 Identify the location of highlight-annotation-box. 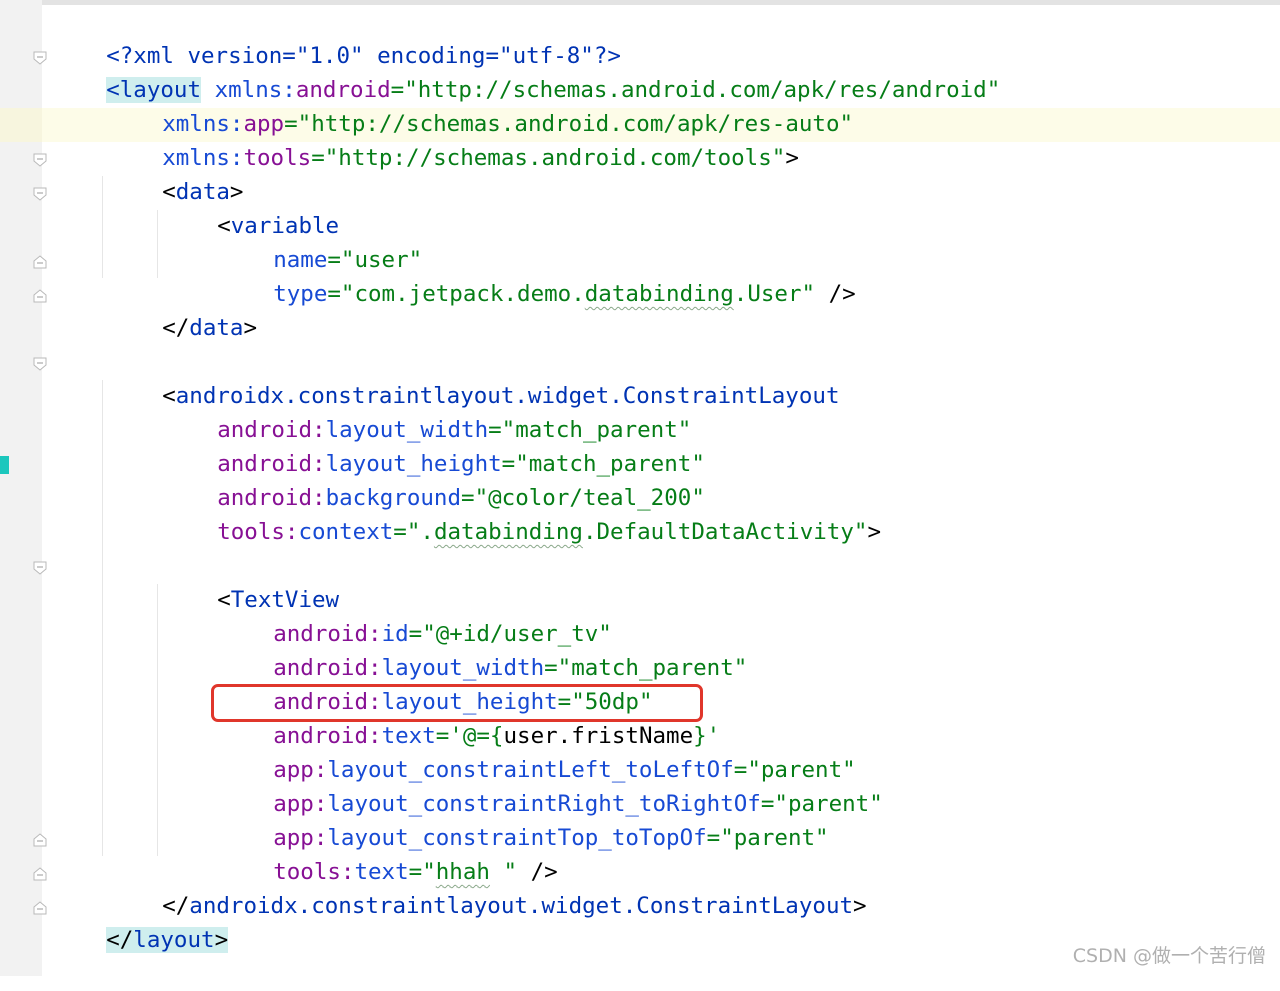
(457, 703).